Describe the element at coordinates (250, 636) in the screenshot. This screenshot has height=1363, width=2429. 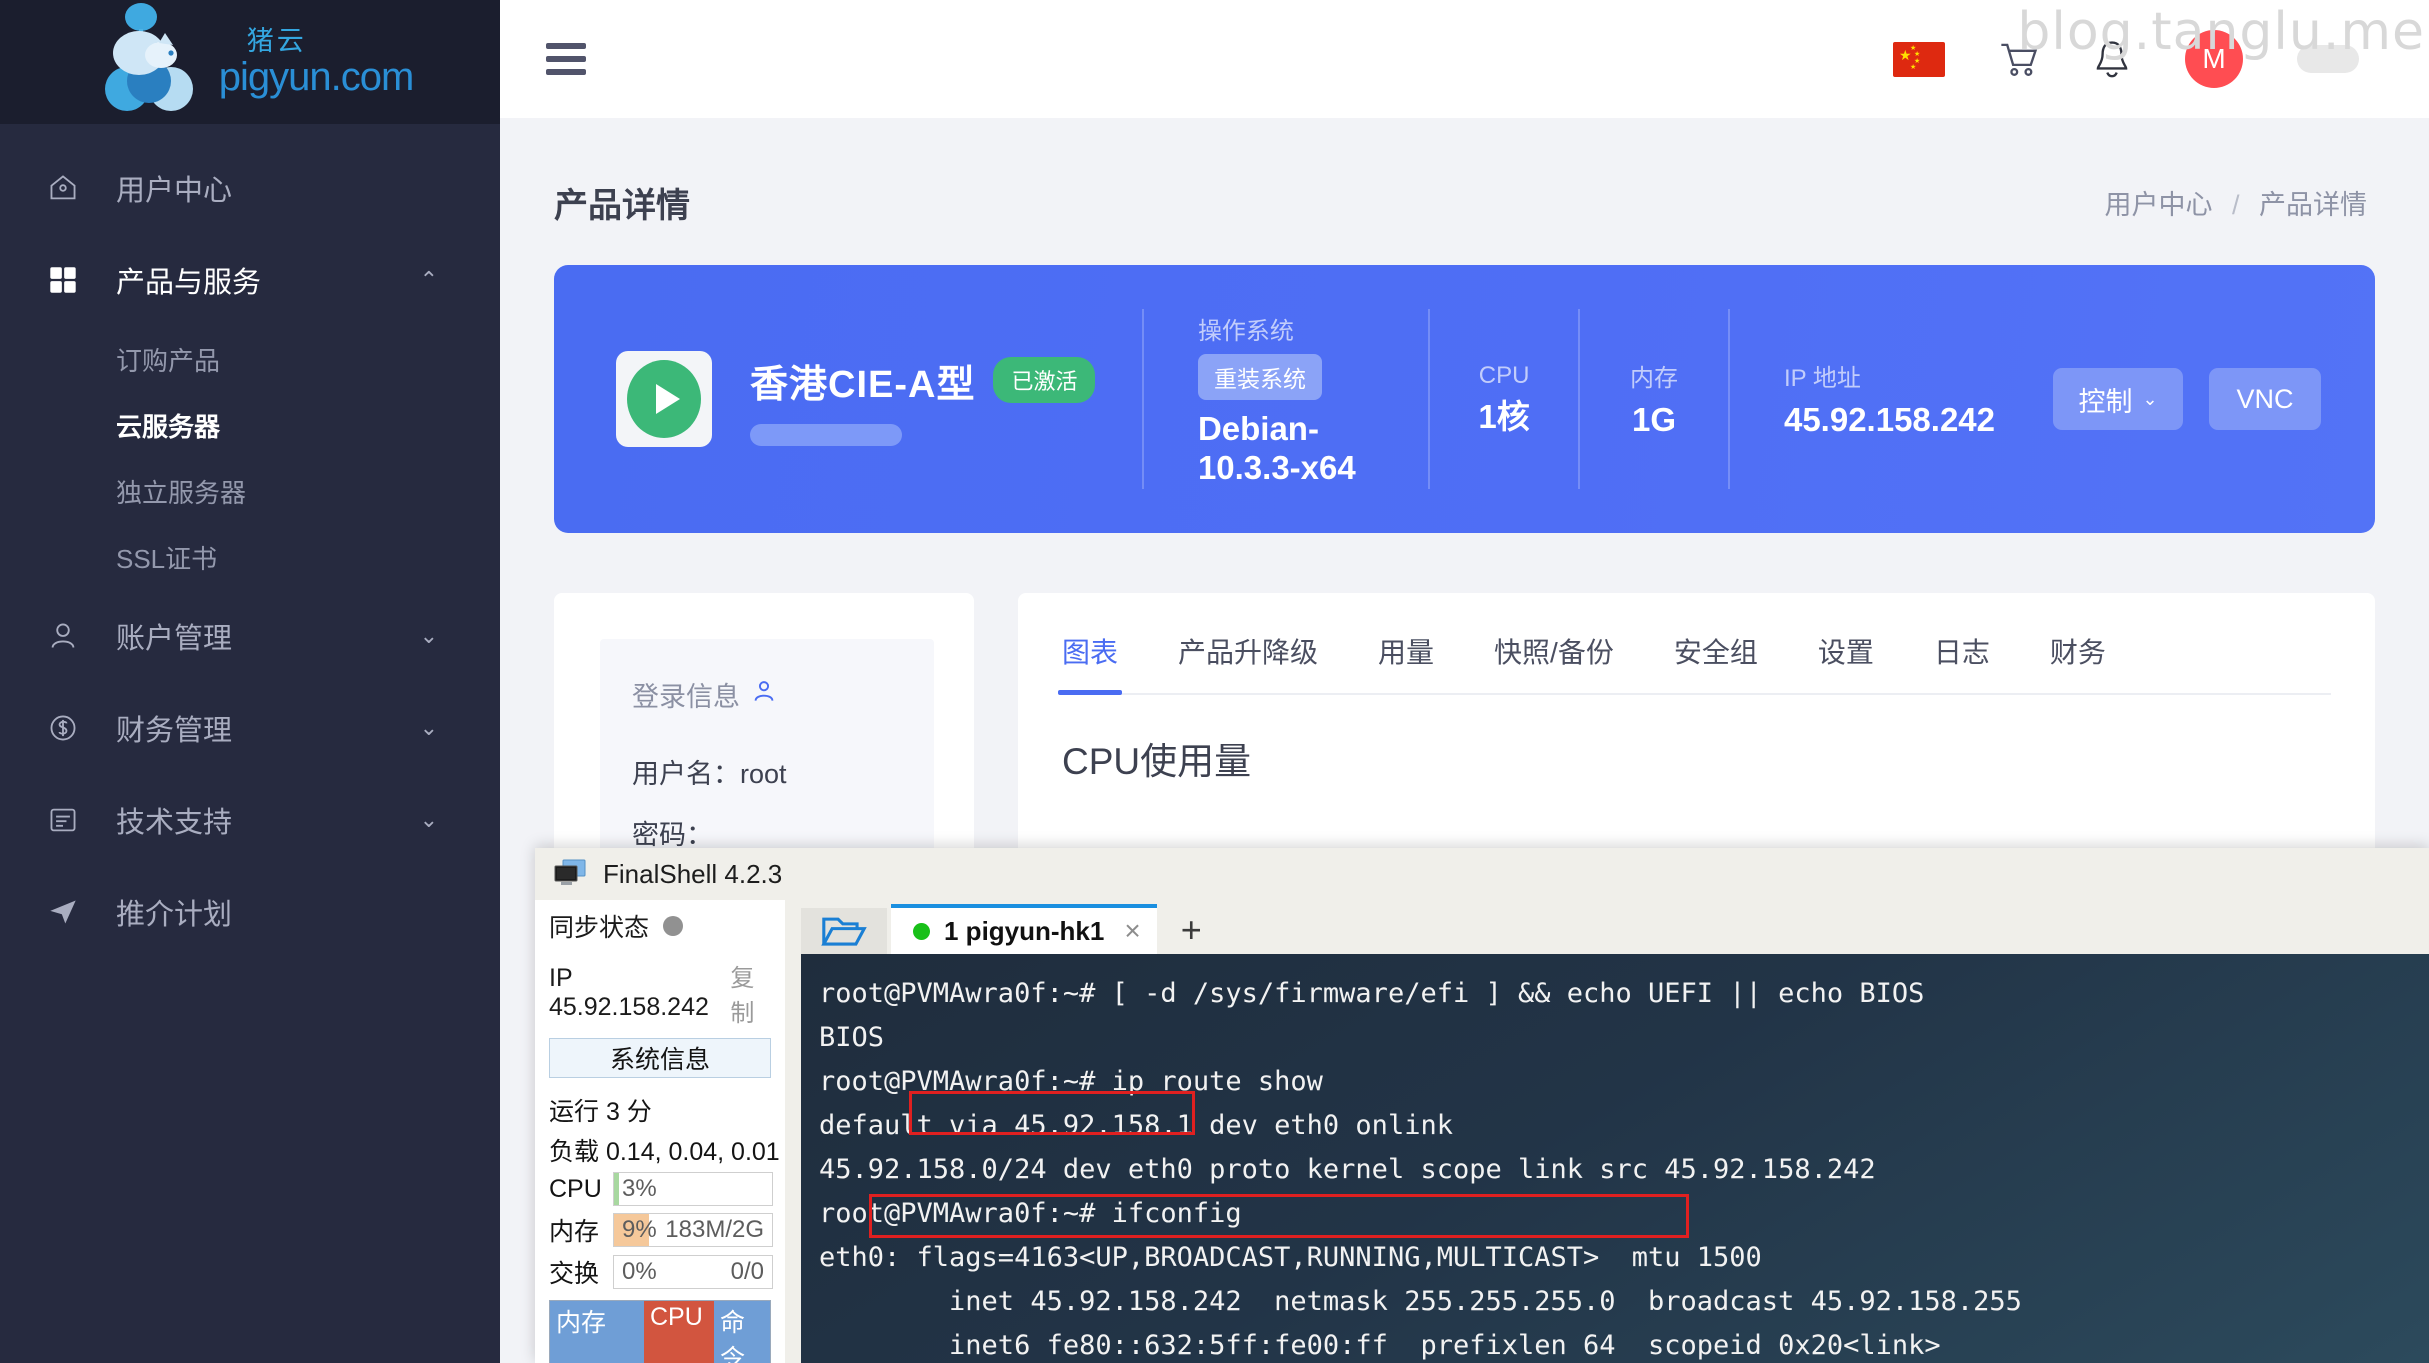
I see `sidebar-item-account-management: 账户管理 ⌄` at that location.